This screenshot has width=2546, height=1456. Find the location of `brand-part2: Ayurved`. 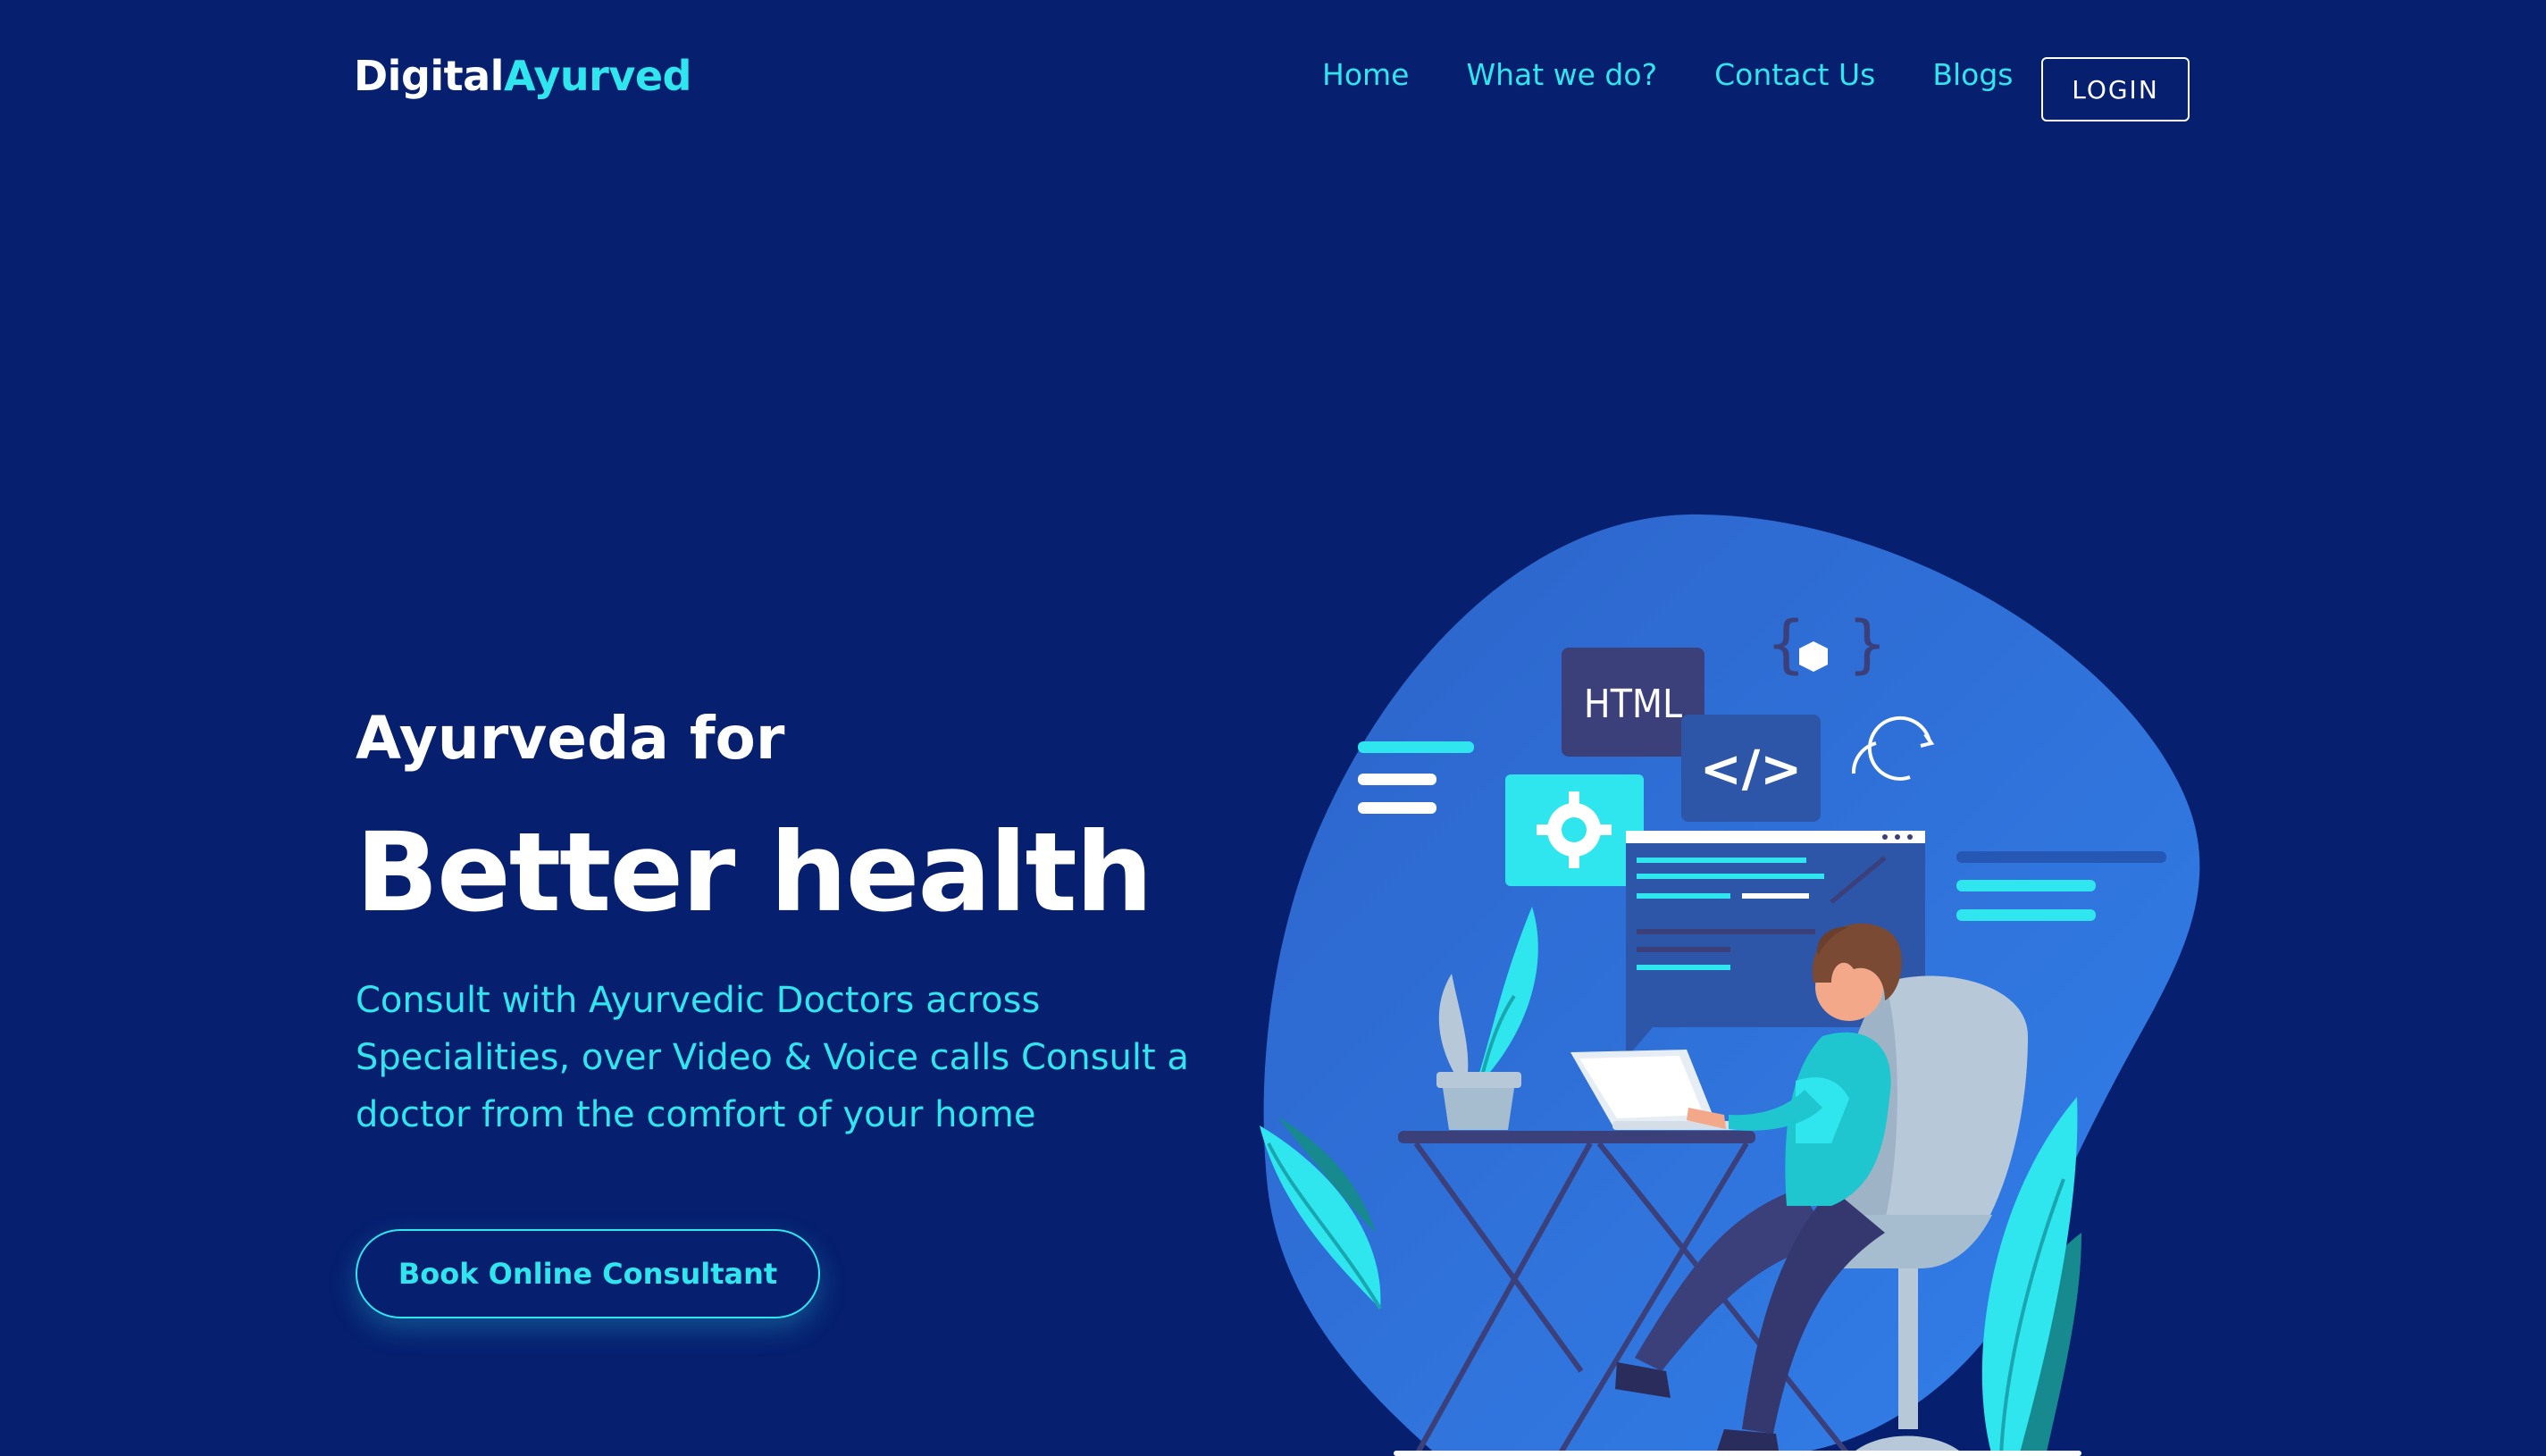

brand-part2: Ayurved is located at coordinates (597, 76).